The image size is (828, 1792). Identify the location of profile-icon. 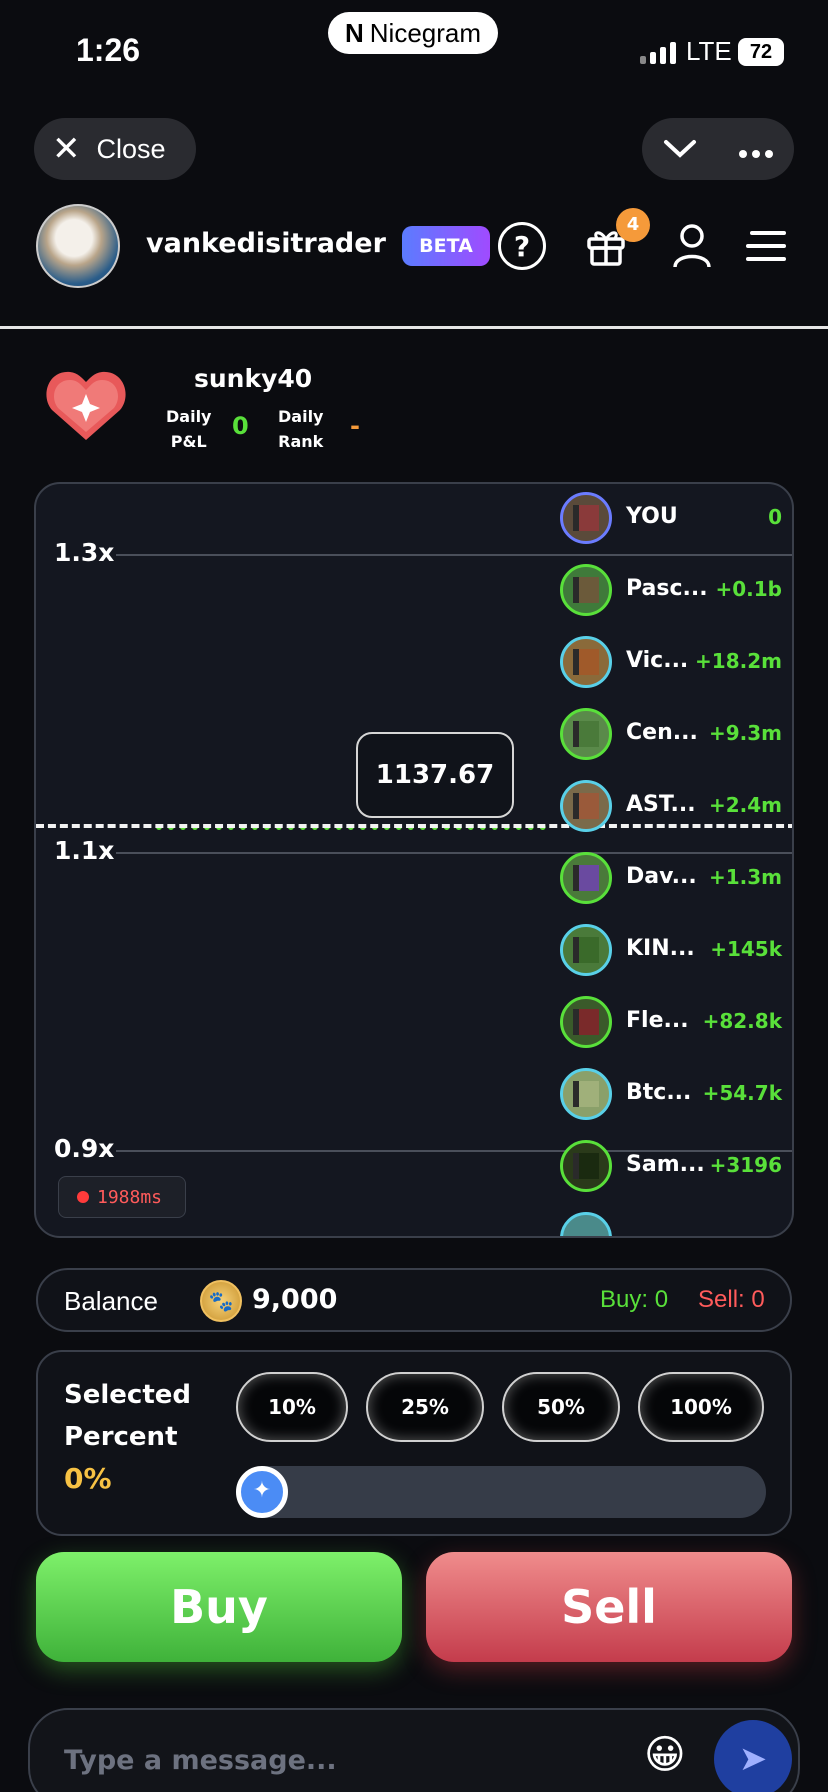
(692, 246).